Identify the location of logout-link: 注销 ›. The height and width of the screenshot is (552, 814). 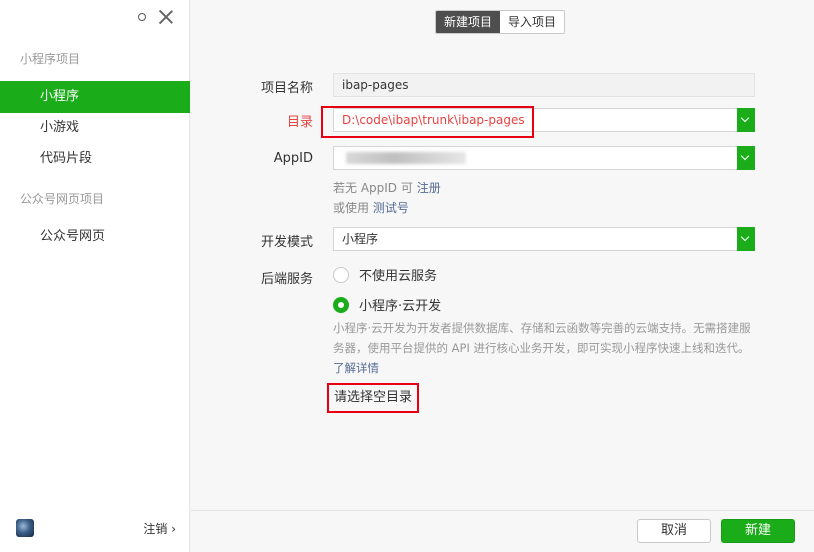
(159, 528).